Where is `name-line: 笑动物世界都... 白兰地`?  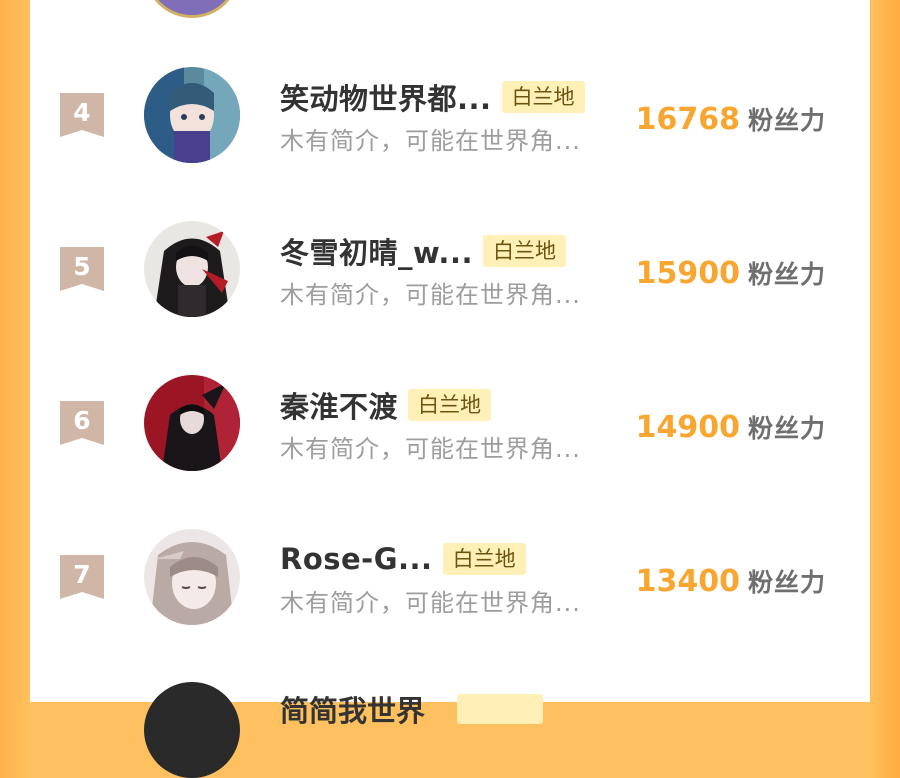
name-line: 笑动物世界都... 白兰地 is located at coordinates (432, 97).